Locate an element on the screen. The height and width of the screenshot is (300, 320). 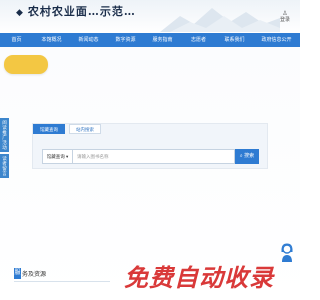
nav-item-contact: 联系我们 is located at coordinates (234, 40).